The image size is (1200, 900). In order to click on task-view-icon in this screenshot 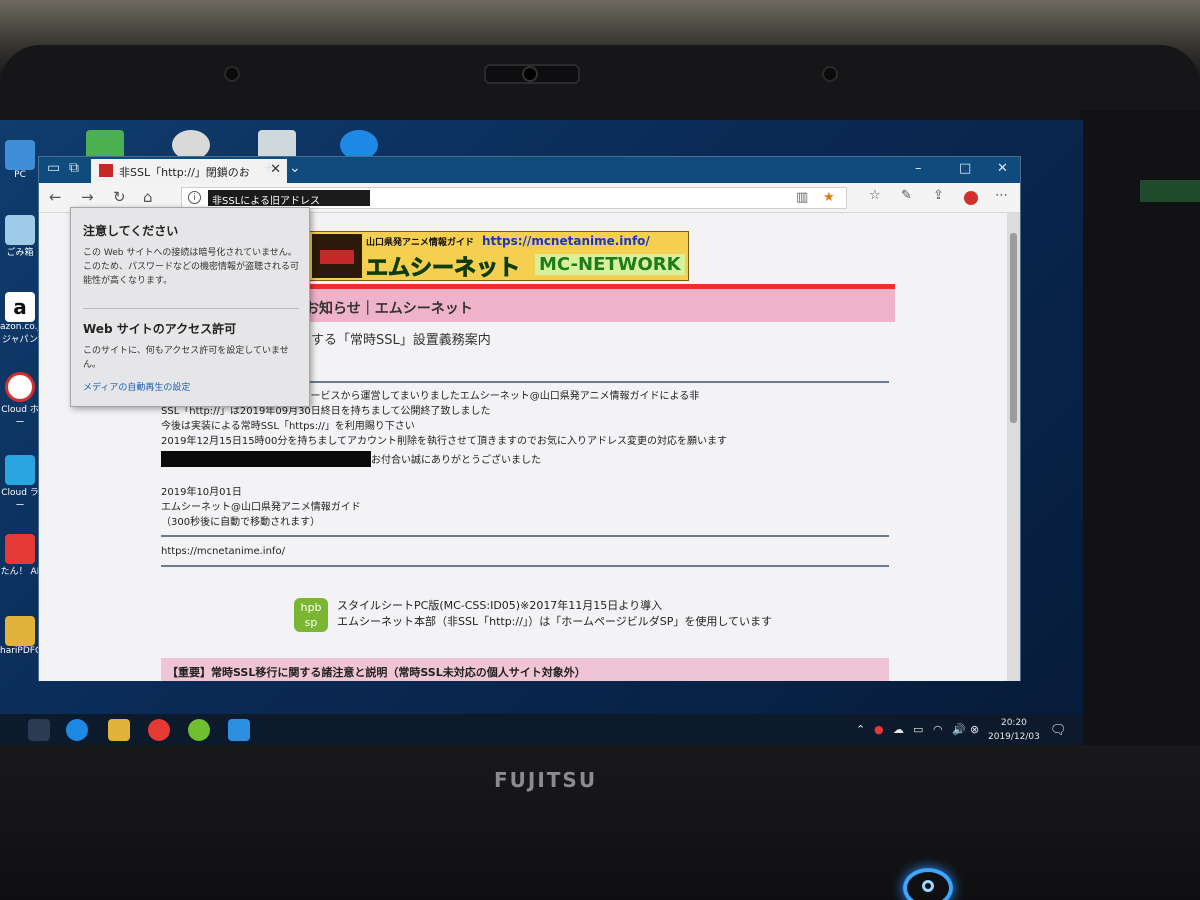, I will do `click(39, 730)`.